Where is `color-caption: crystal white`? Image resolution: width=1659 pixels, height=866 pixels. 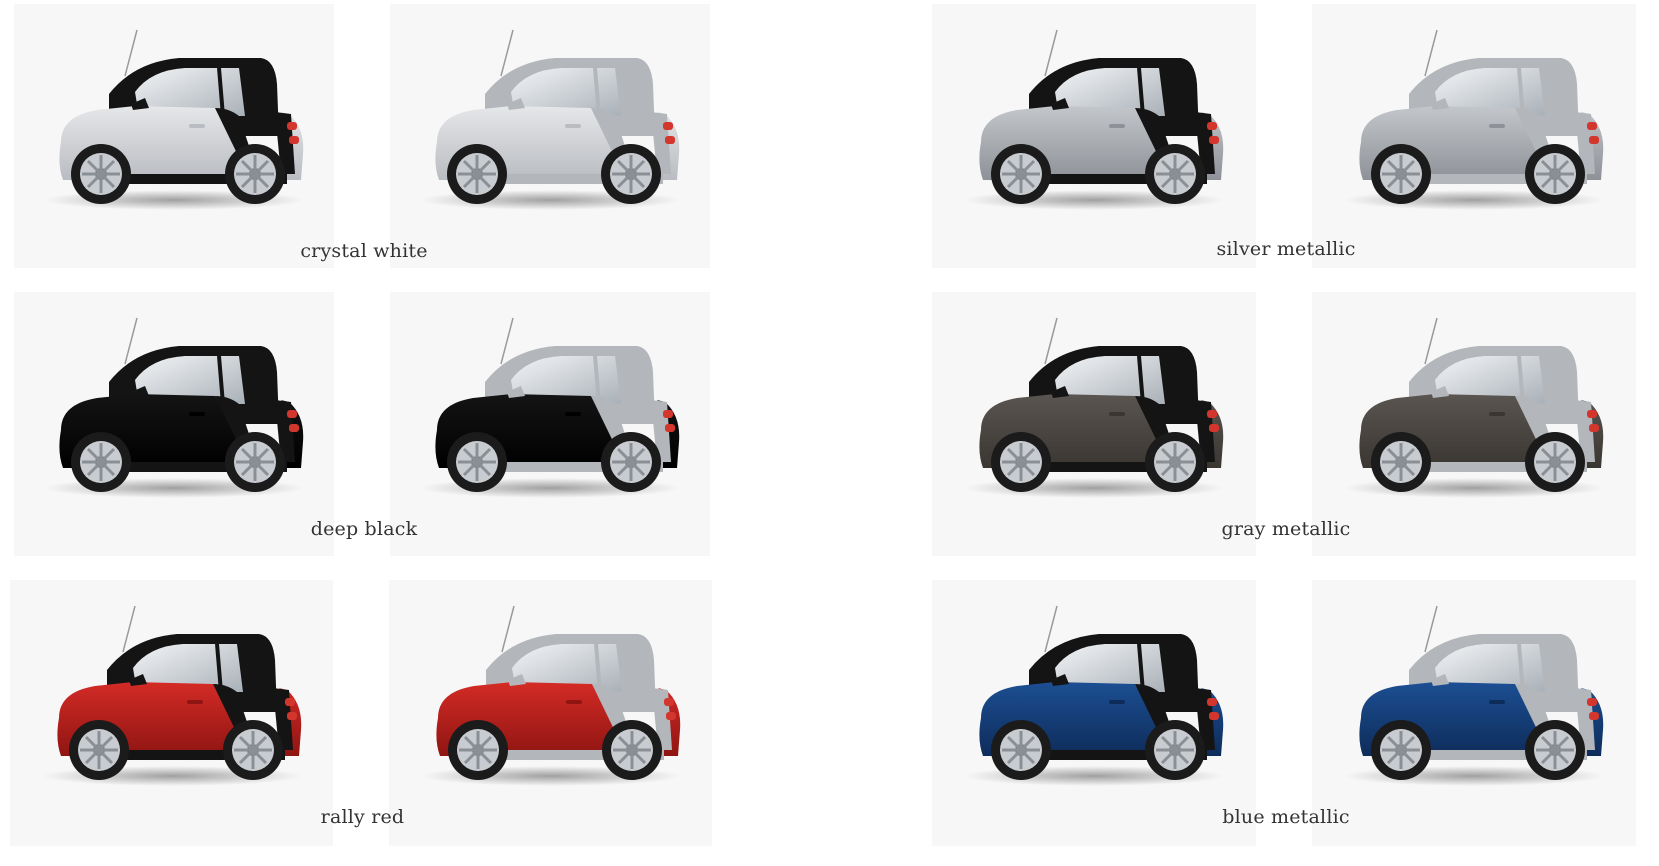 color-caption: crystal white is located at coordinates (364, 251).